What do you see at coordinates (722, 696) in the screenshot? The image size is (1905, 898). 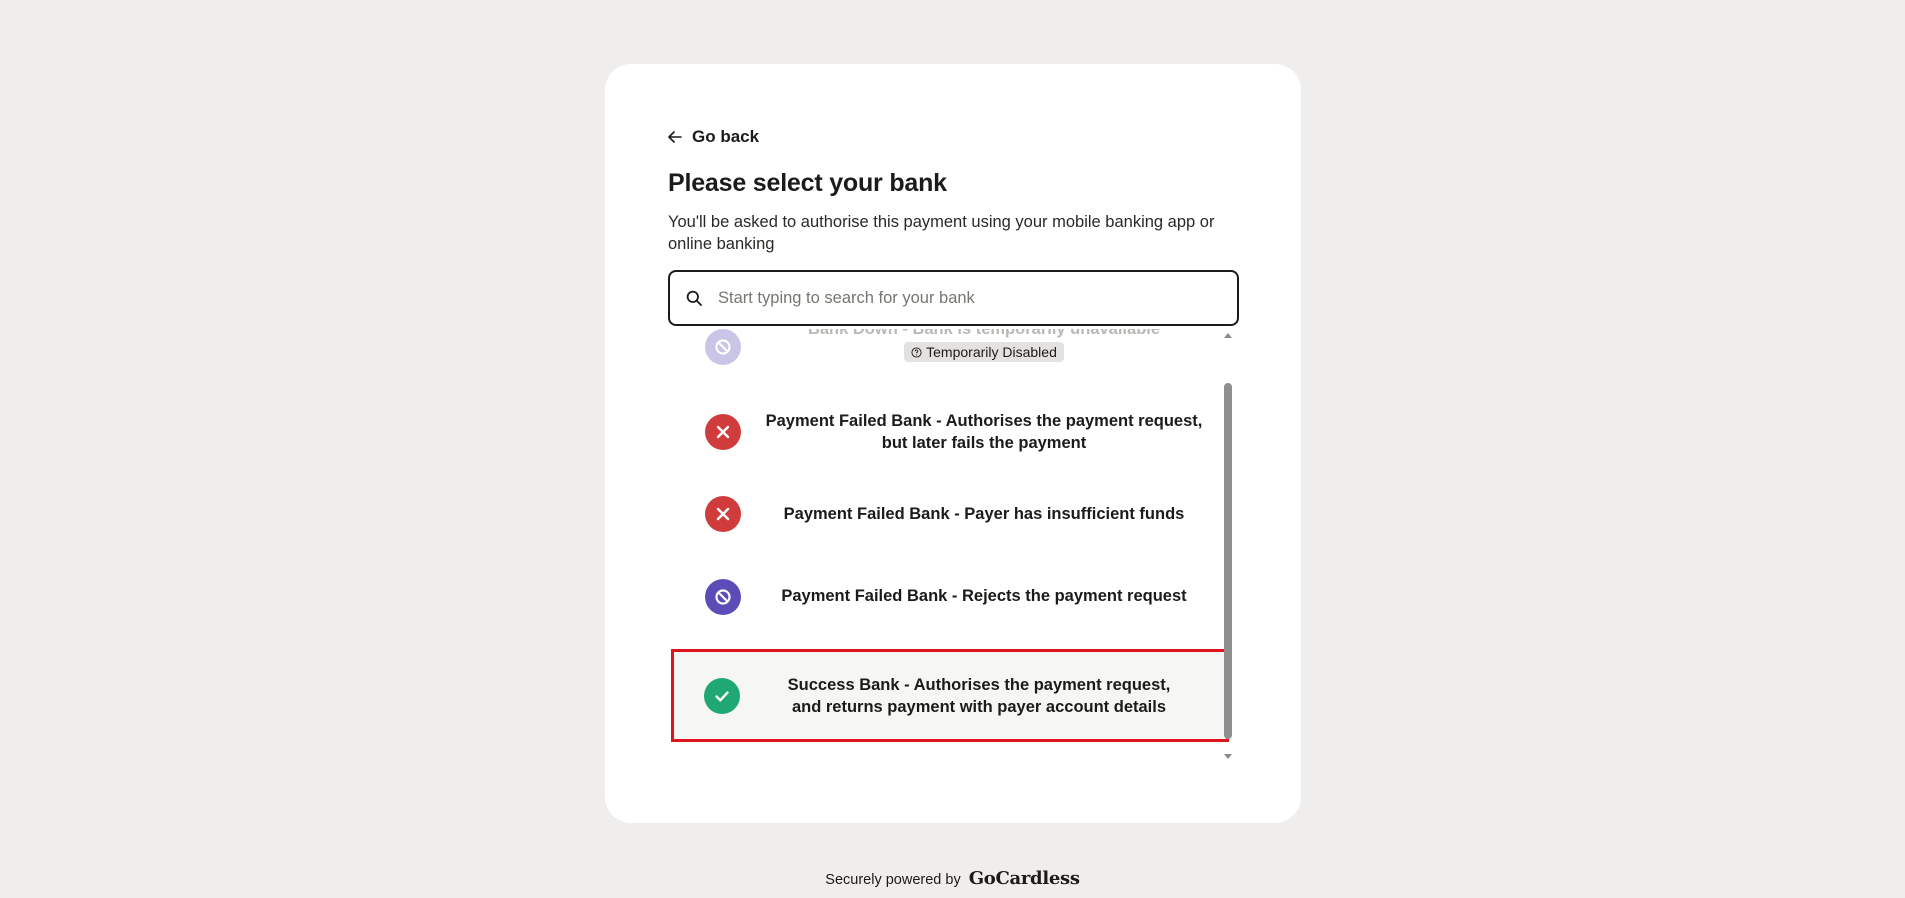 I see `check-icon` at bounding box center [722, 696].